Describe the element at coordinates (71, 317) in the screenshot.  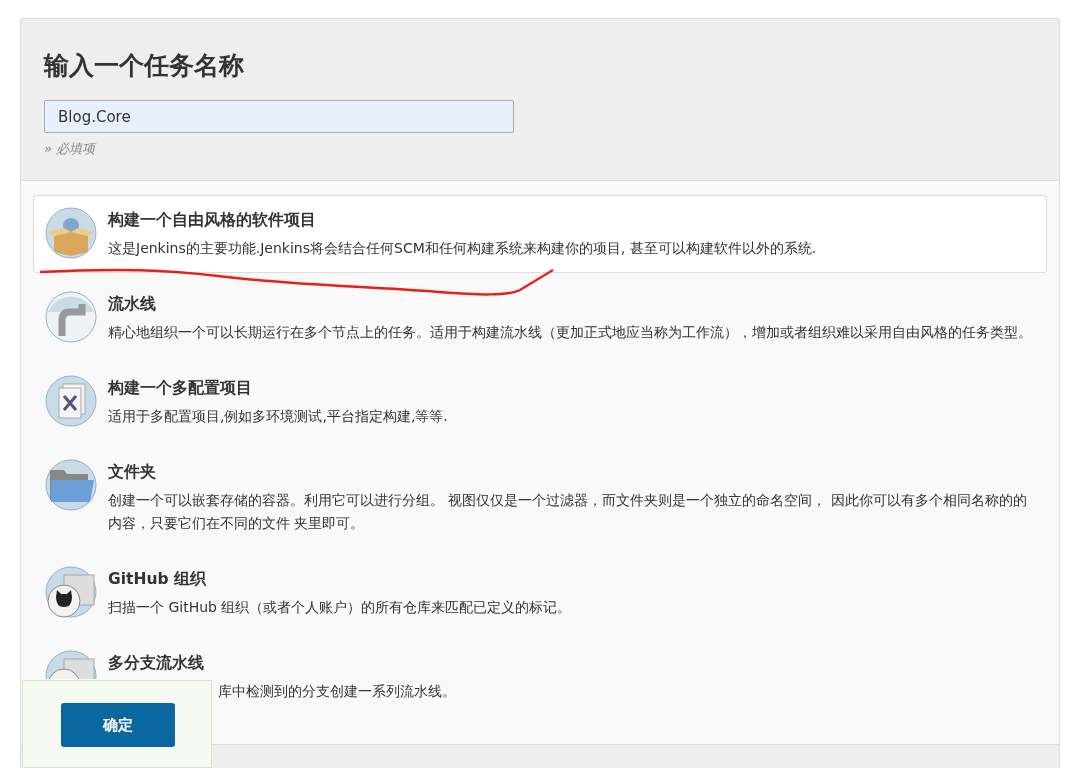
I see `pipe-icon` at that location.